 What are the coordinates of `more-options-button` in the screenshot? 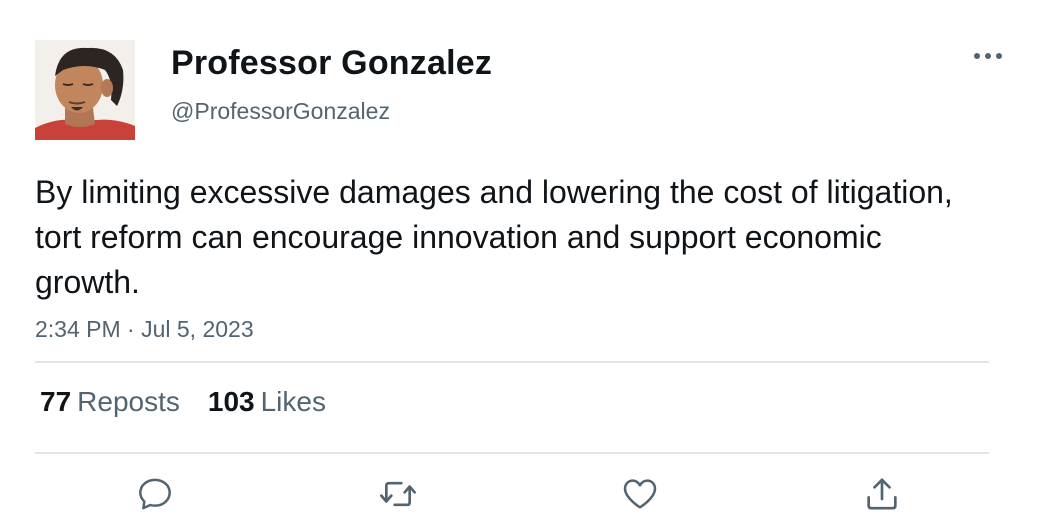 It's located at (988, 56).